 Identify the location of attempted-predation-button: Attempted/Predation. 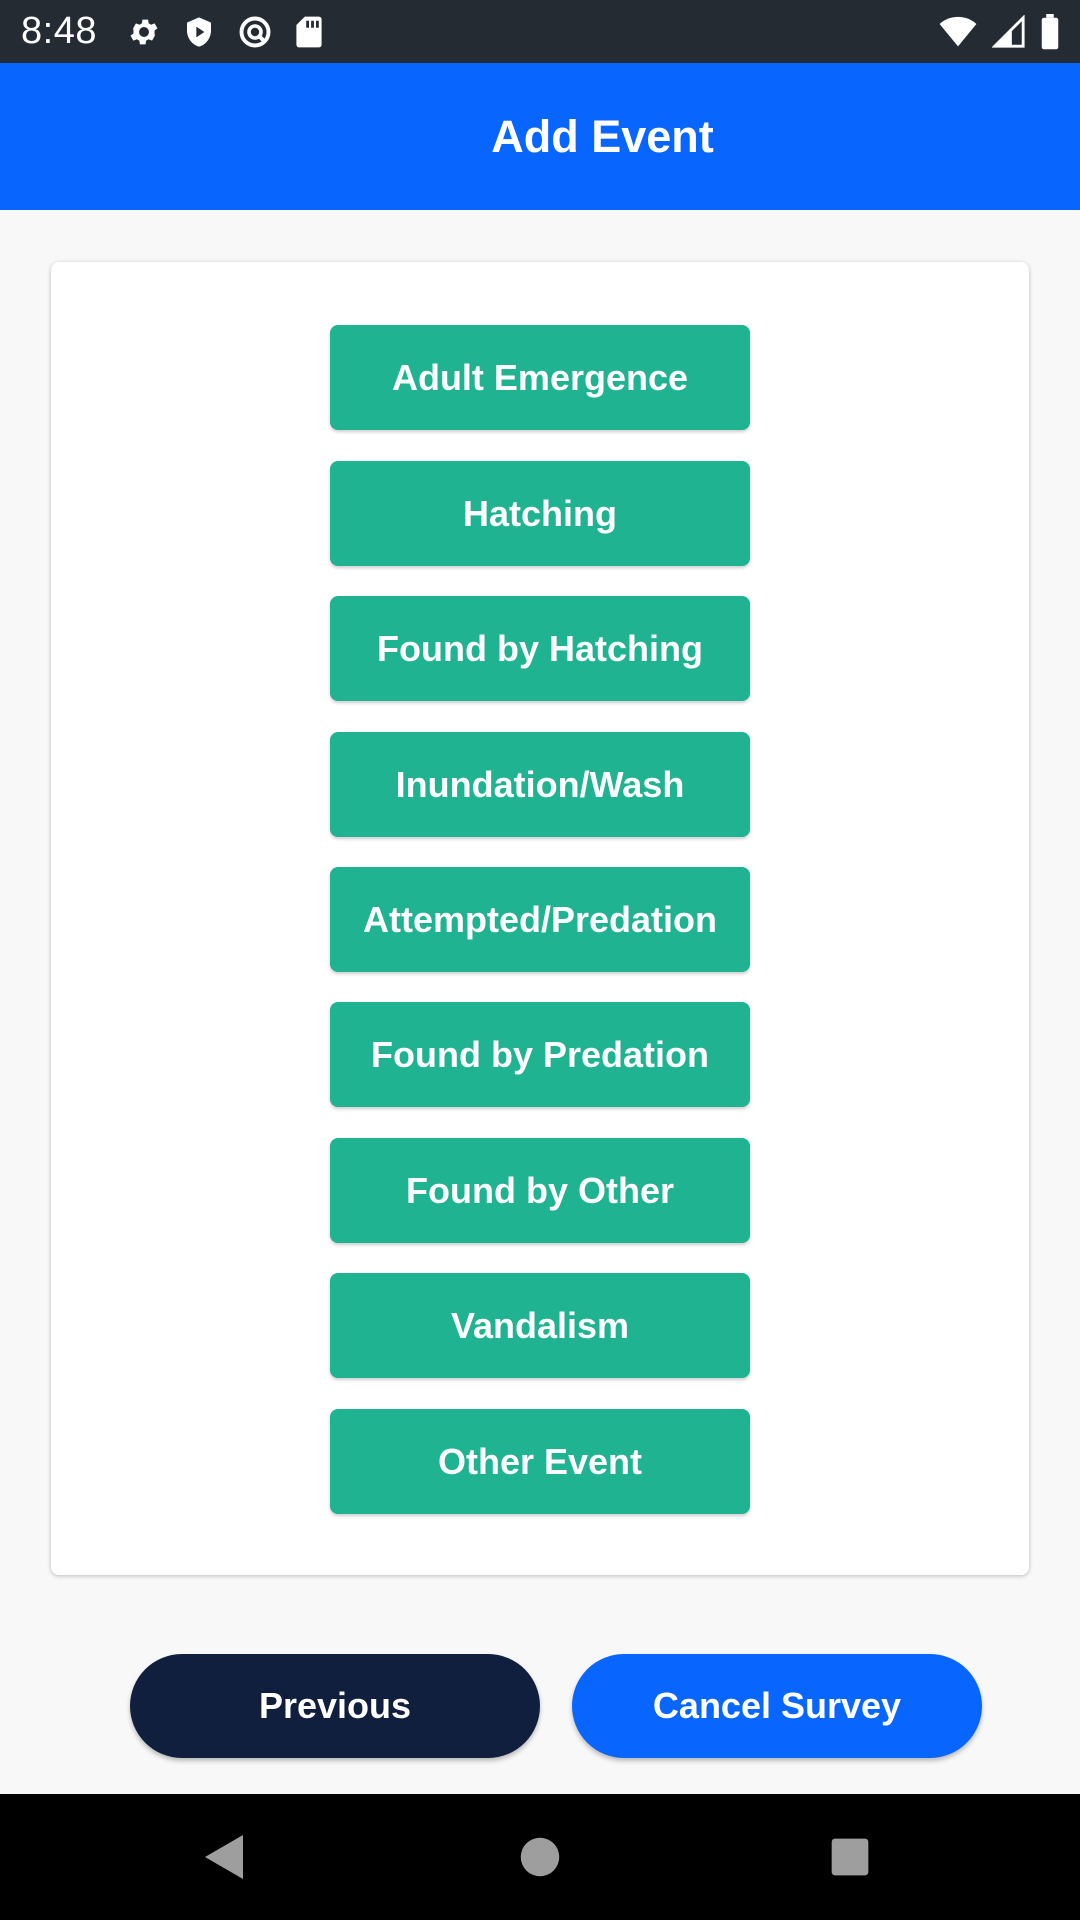
(540, 919).